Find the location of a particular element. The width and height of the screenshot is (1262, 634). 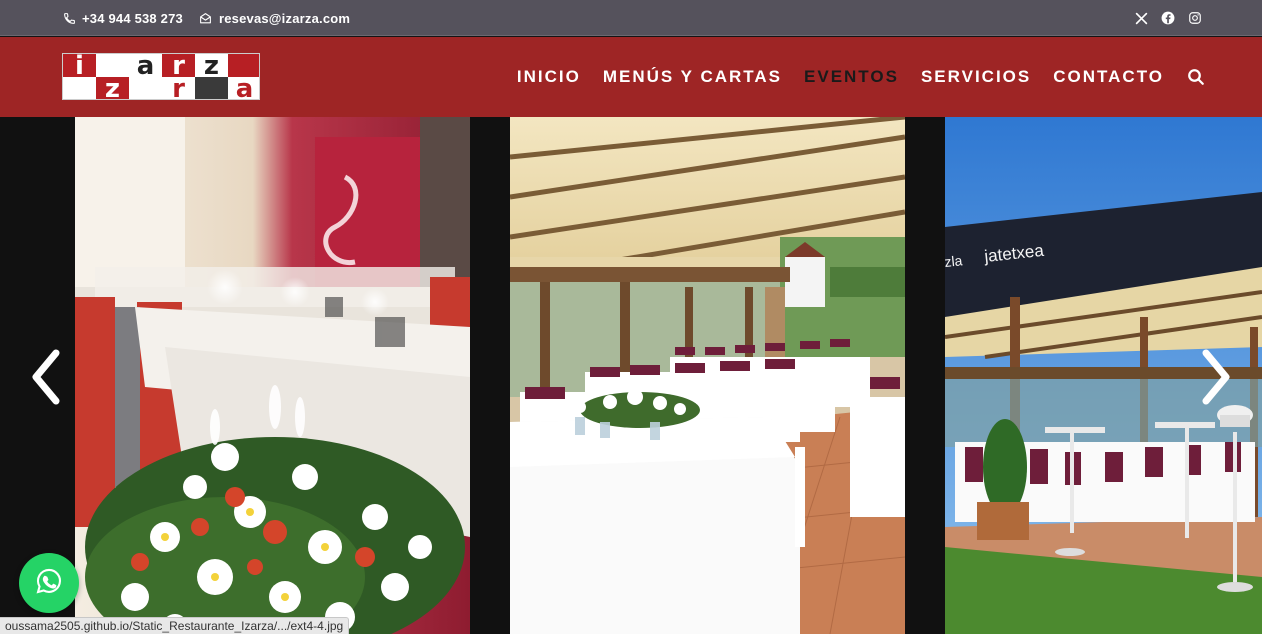

x-icon is located at coordinates (1141, 18).